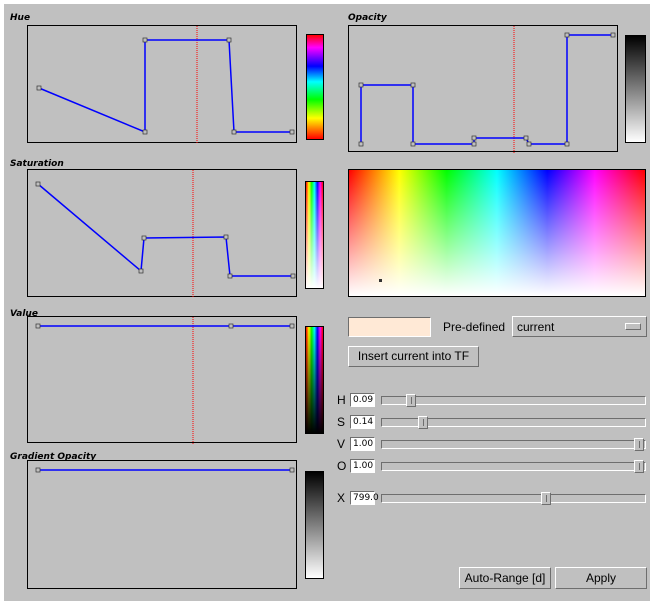  What do you see at coordinates (497, 233) in the screenshot?
I see `color-picker` at bounding box center [497, 233].